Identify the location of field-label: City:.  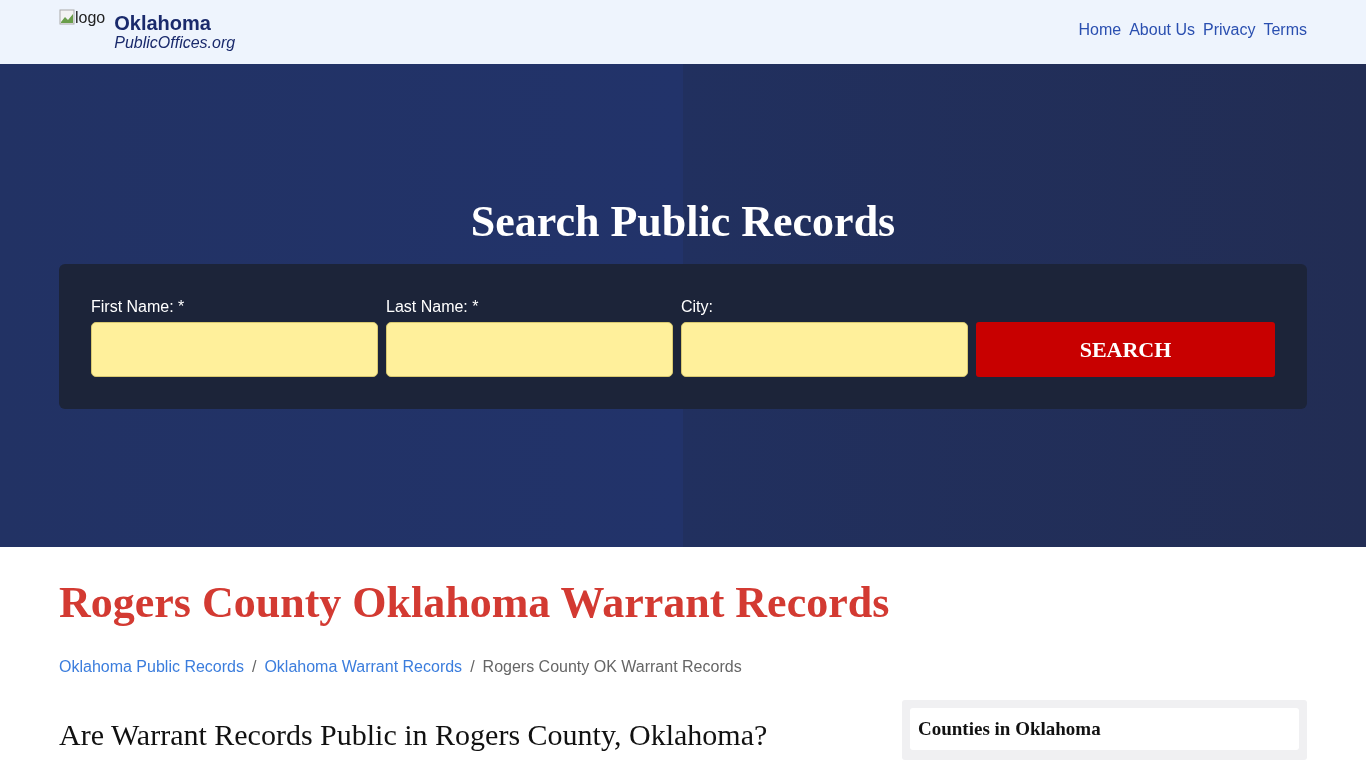
(697, 307).